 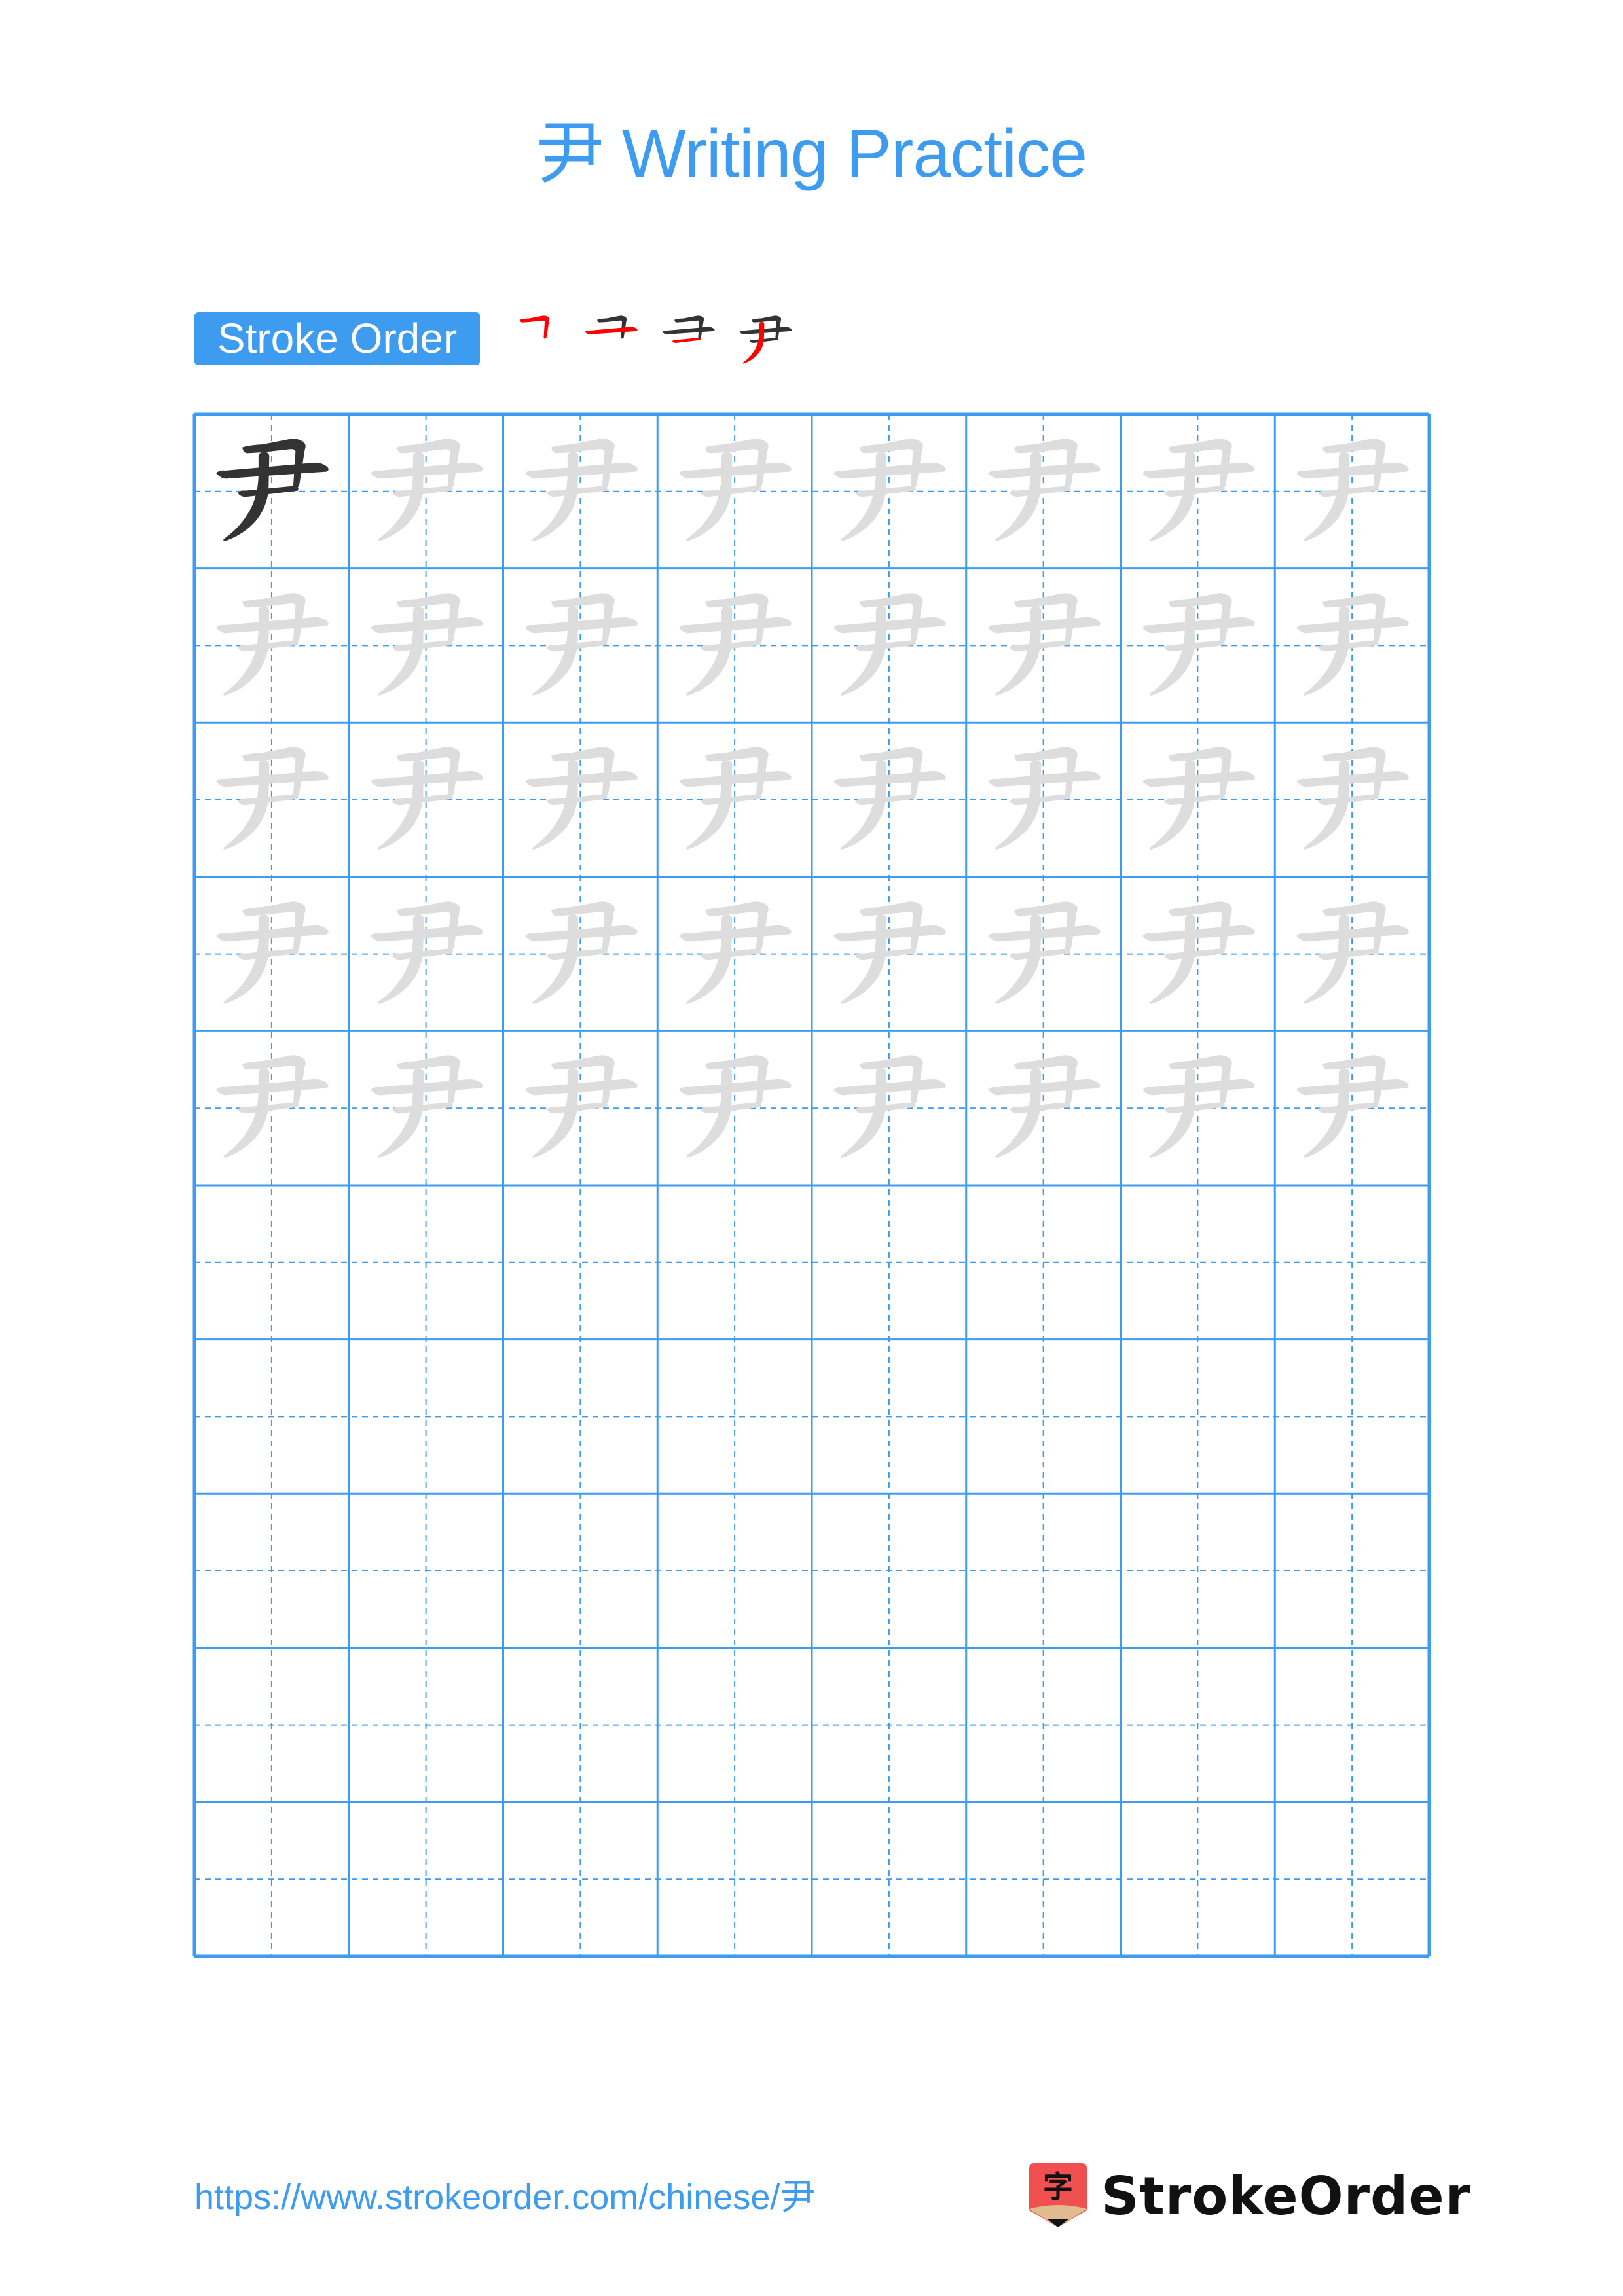 What do you see at coordinates (504, 2197) in the screenshot?
I see `footer-url-link: https://www.strokeorder.com/chinese/尹` at bounding box center [504, 2197].